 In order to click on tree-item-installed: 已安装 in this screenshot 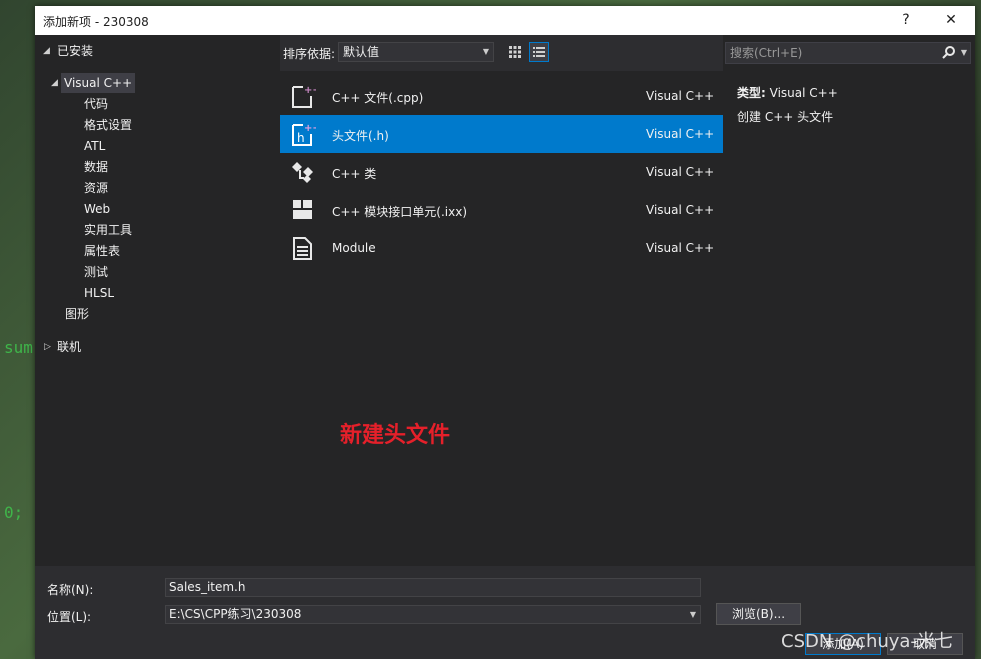, I will do `click(75, 51)`.